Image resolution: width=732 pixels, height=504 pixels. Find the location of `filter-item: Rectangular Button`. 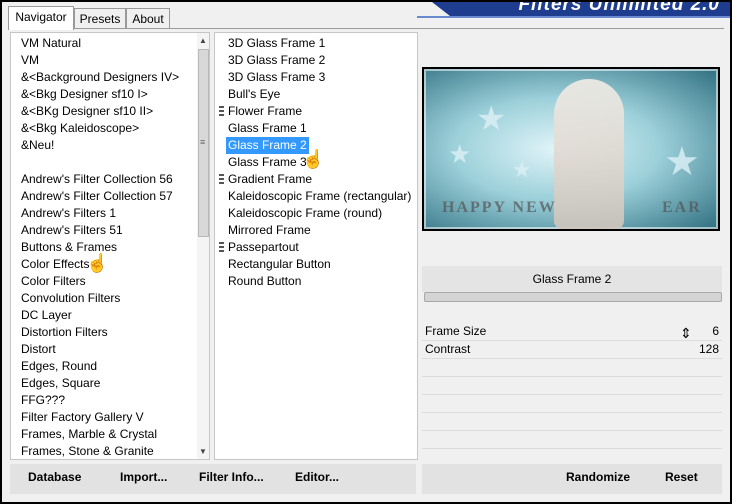

filter-item: Rectangular Button is located at coordinates (279, 264).